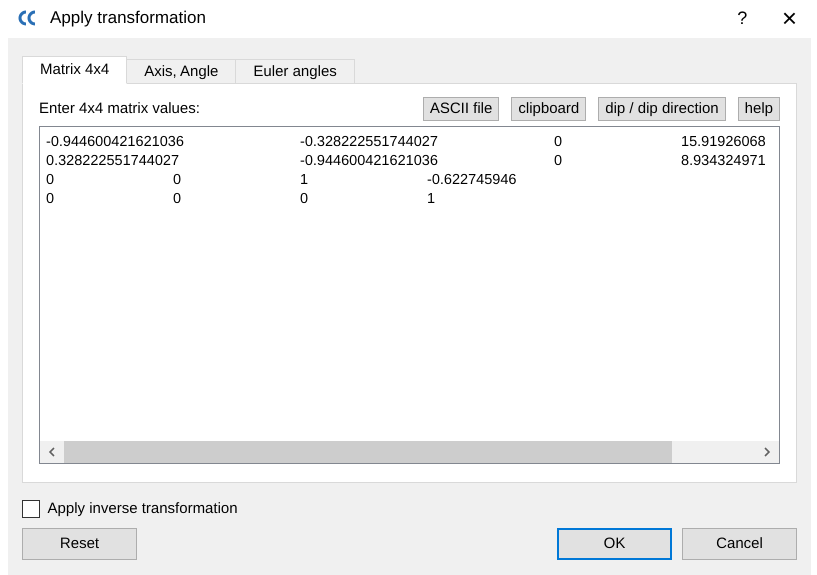 This screenshot has width=817, height=575. I want to click on tool-button: ASCII file, so click(461, 109).